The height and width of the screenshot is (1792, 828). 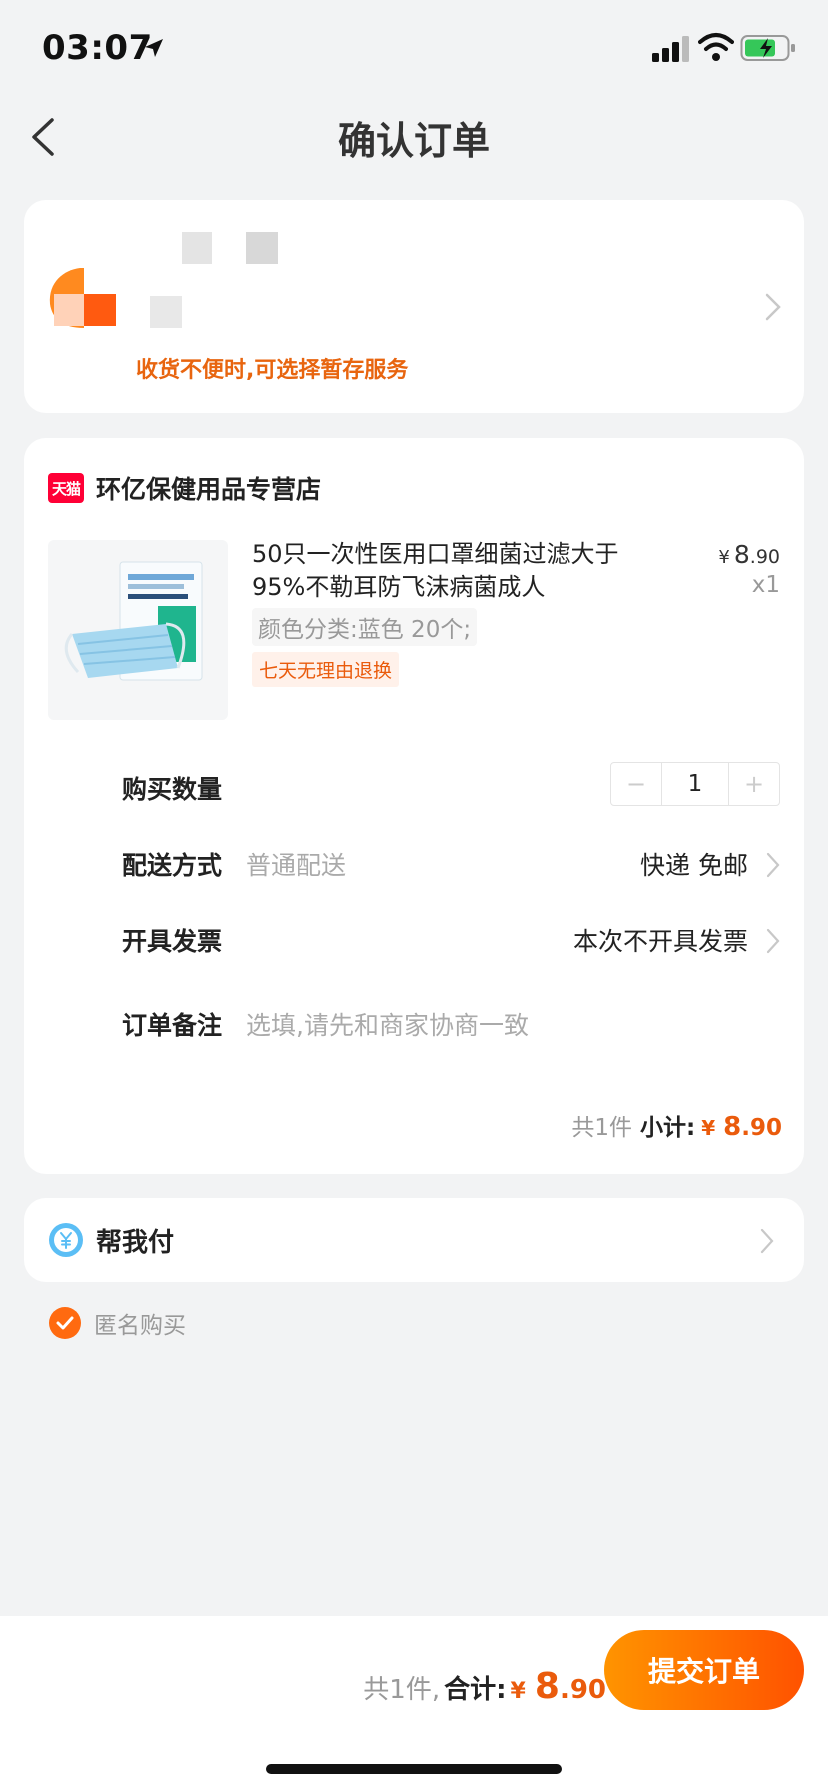 I want to click on delivery-row: 配送方式 普通配送 快递 免邮, so click(x=451, y=863).